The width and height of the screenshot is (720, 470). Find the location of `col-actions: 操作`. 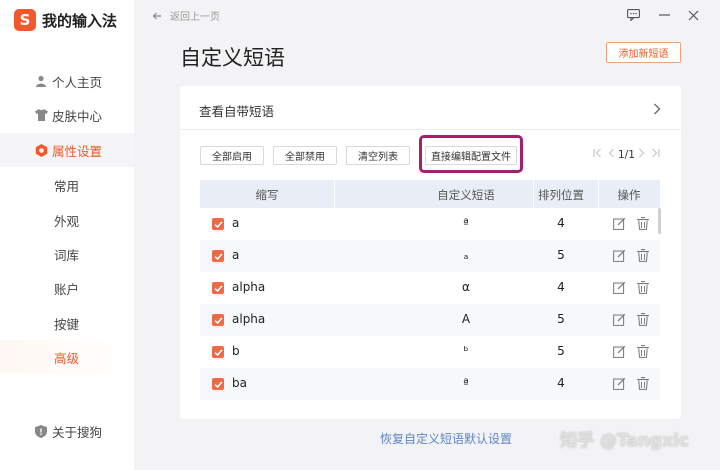

col-actions: 操作 is located at coordinates (629, 195).